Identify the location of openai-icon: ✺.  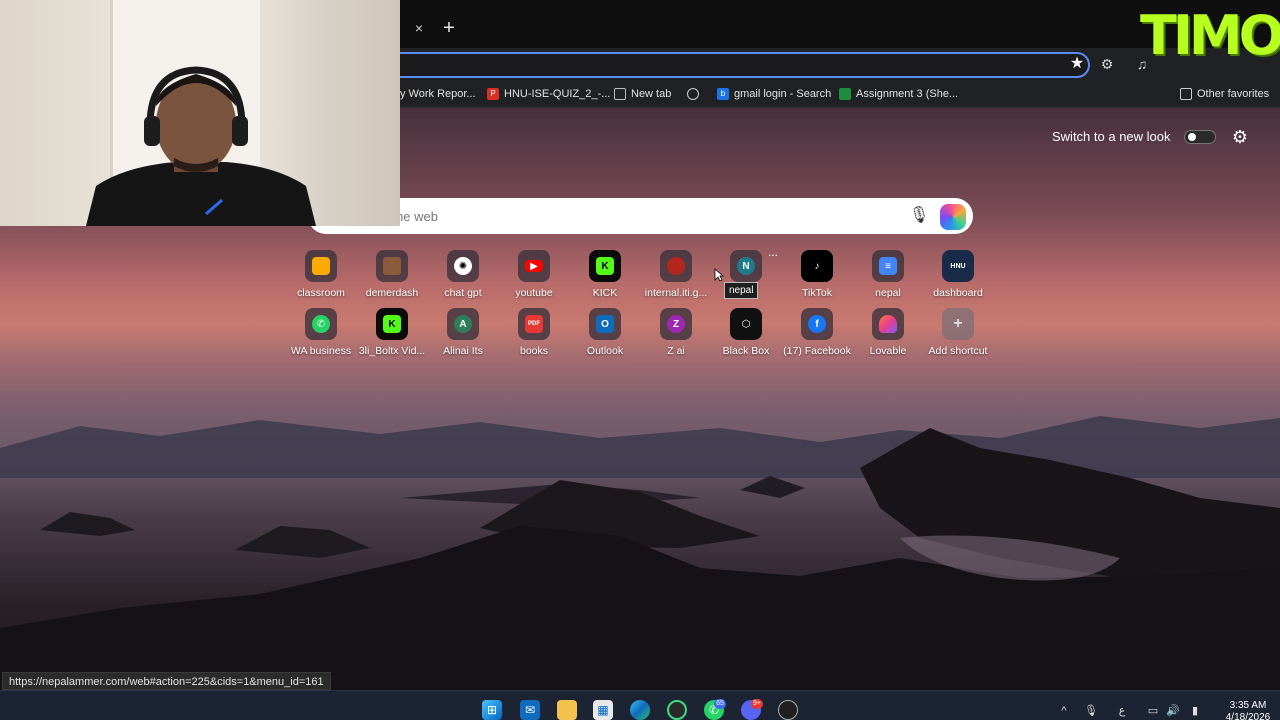
(463, 266).